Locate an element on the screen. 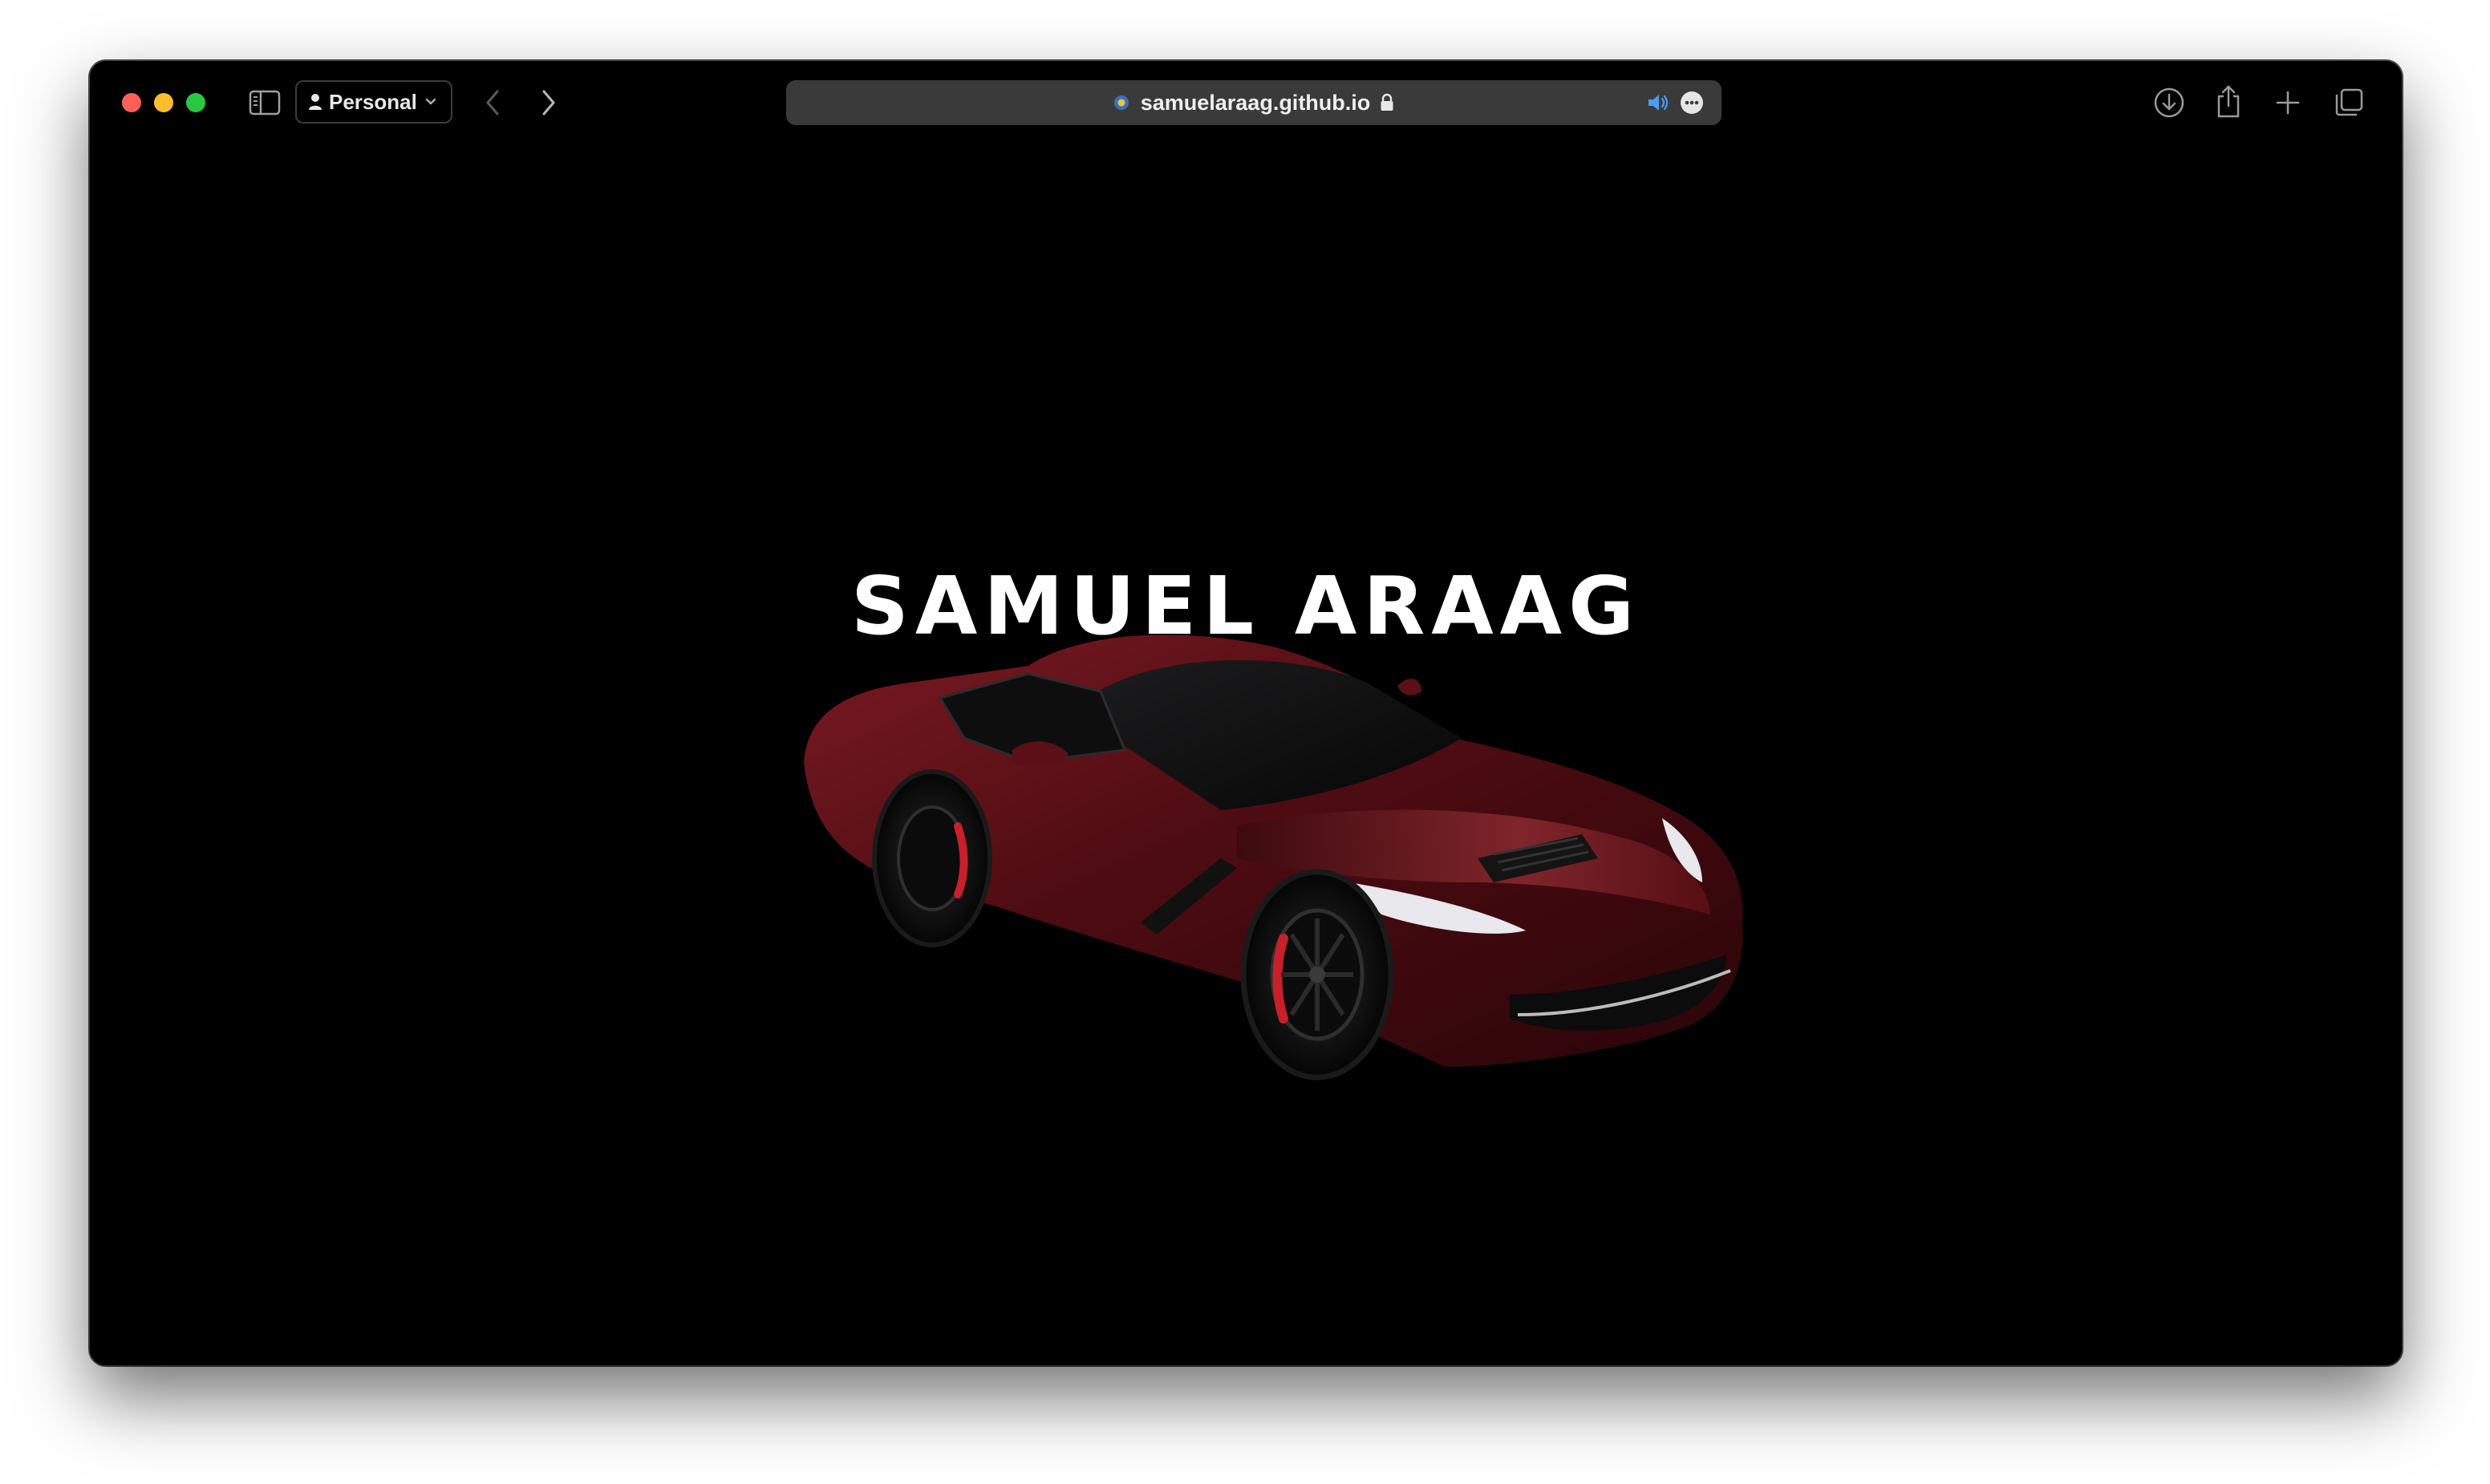 The image size is (2490, 1484). minimize-window-button is located at coordinates (163, 102).